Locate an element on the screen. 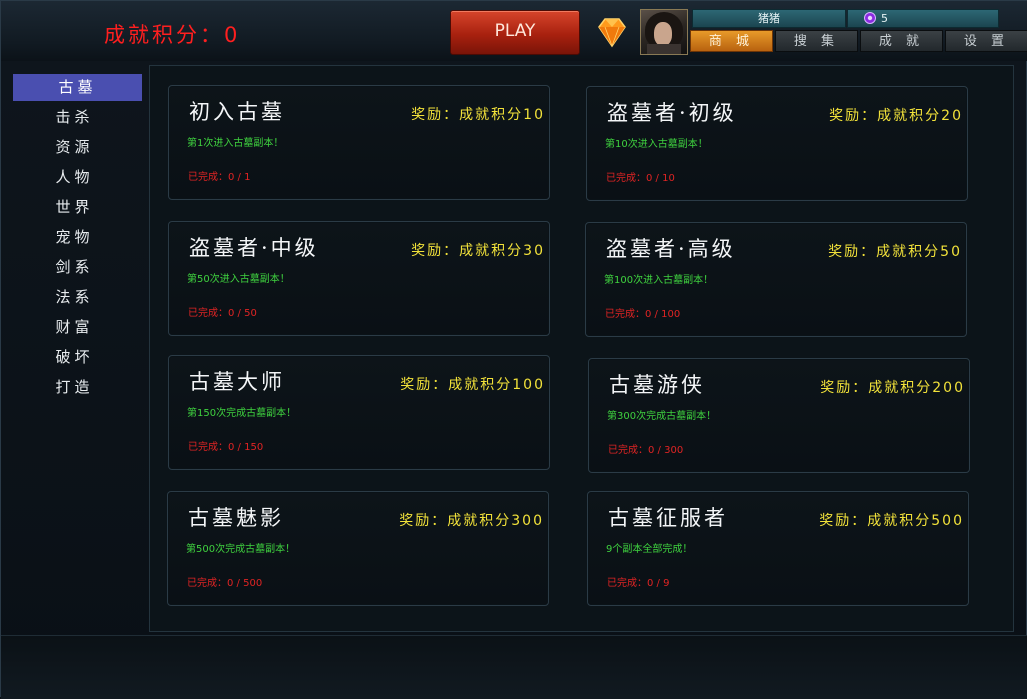  achievement-title: 盗墓者·高级 is located at coordinates (671, 249).